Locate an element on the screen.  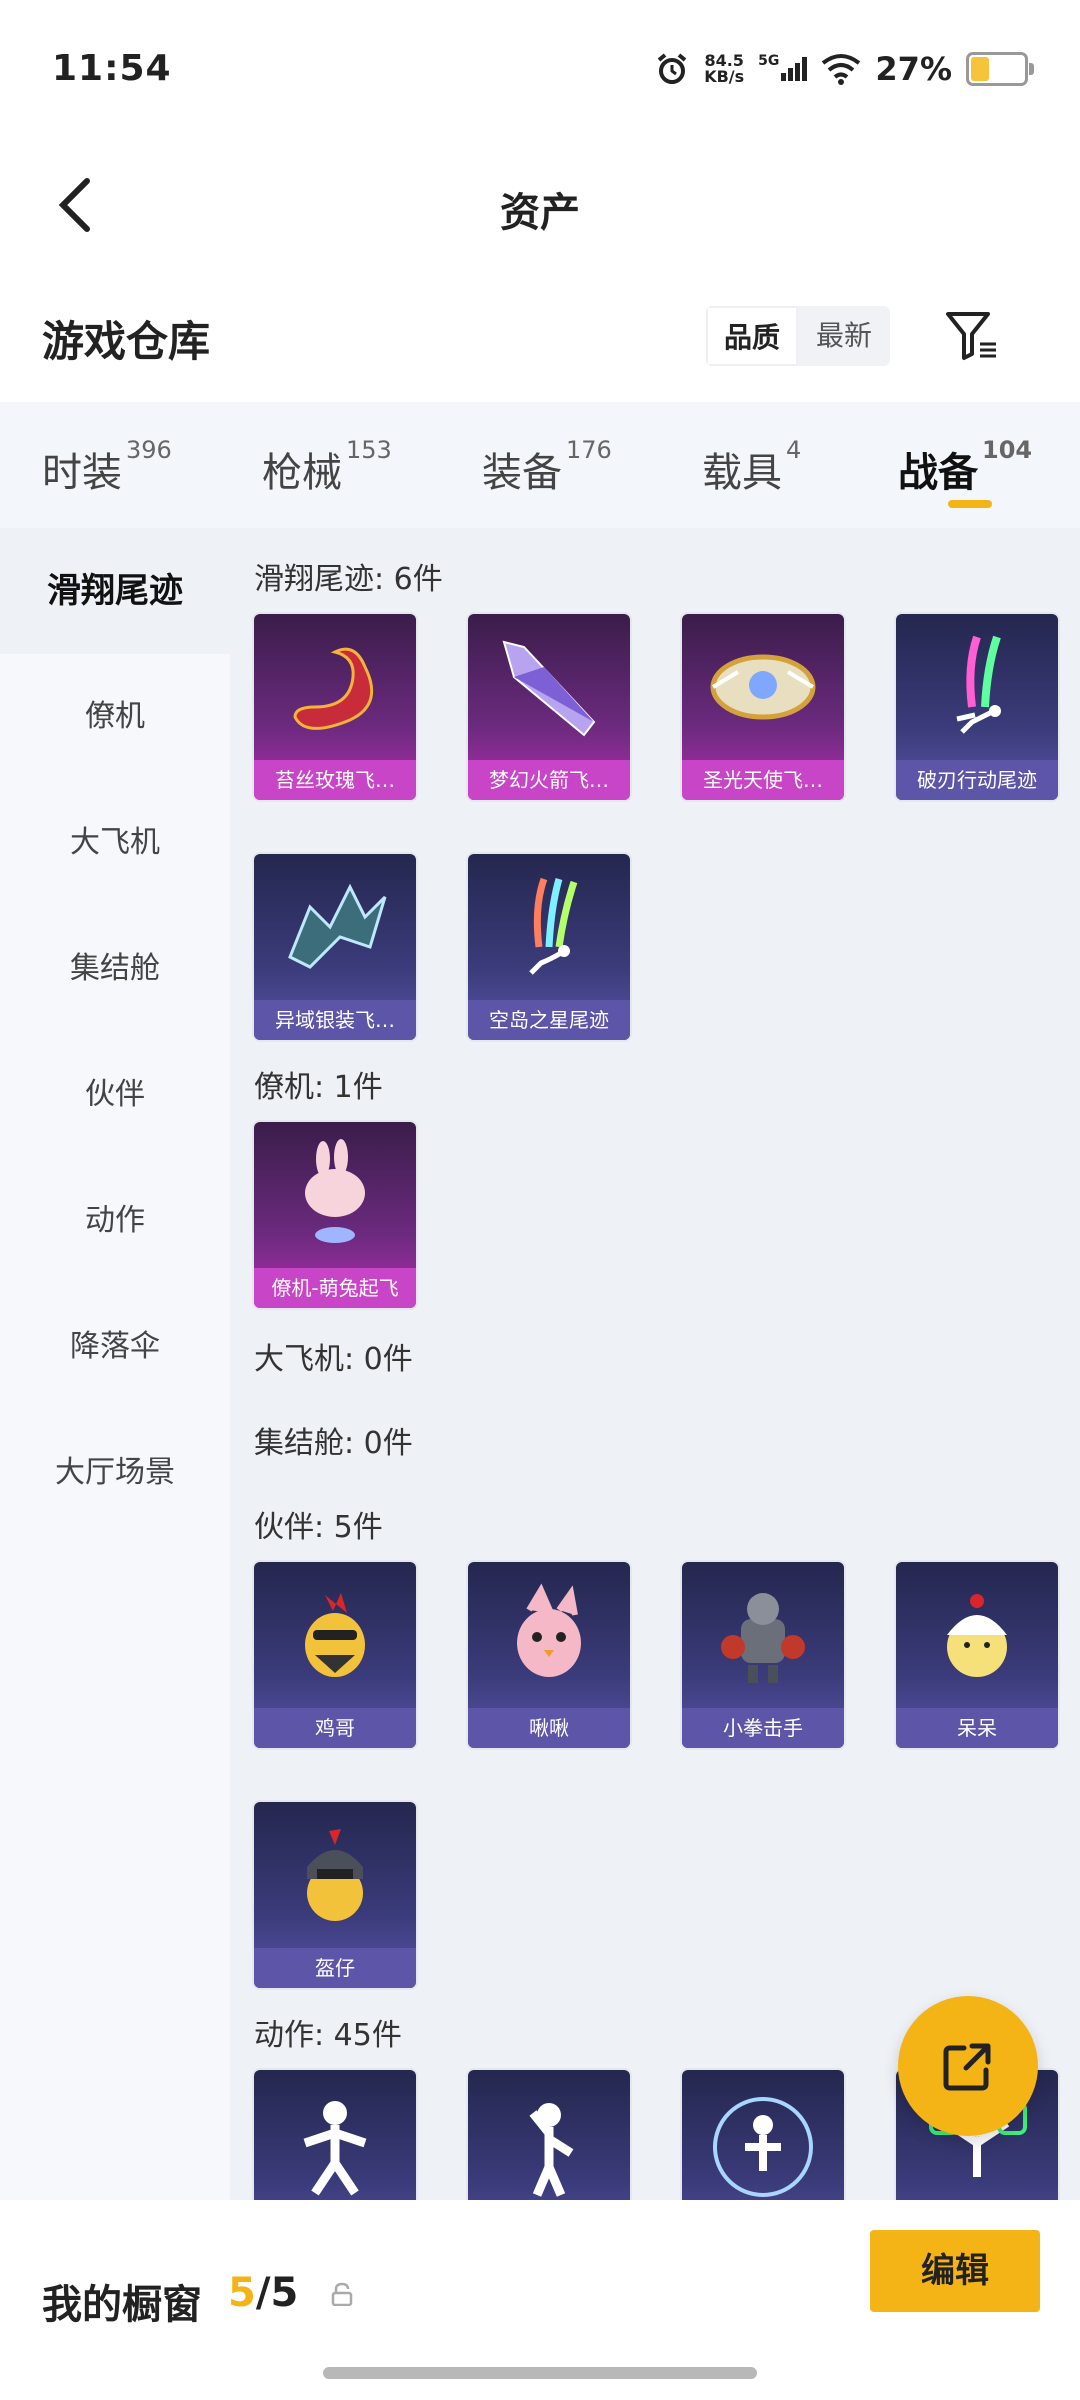
tab-guns: 枪械 153 is located at coordinates (327, 467).